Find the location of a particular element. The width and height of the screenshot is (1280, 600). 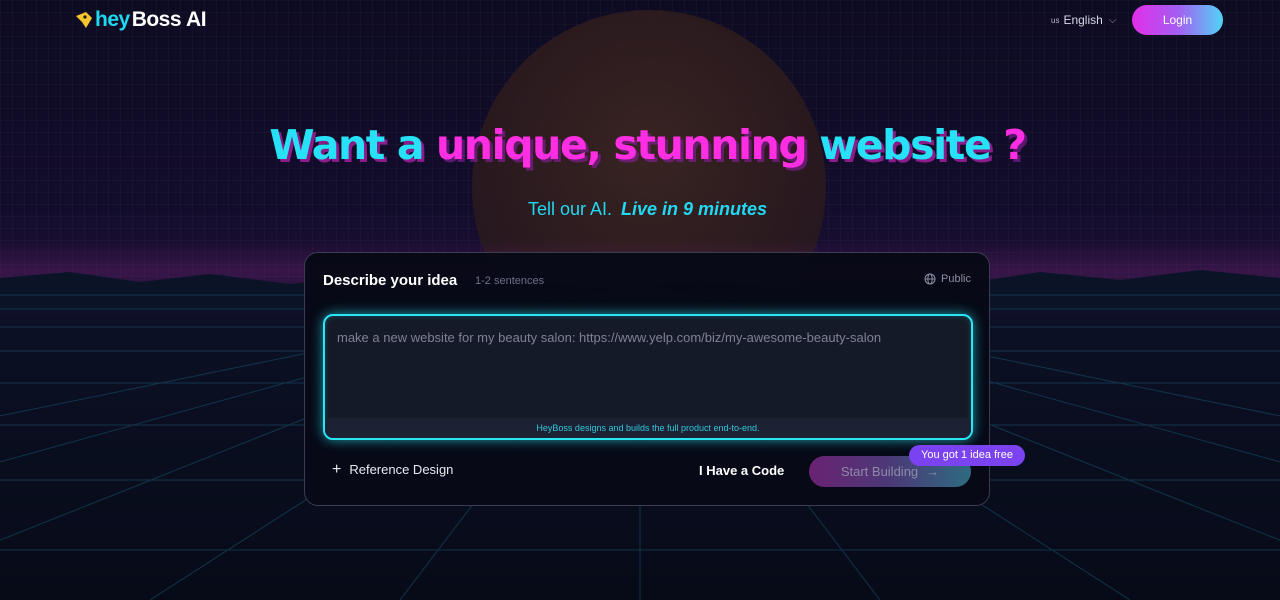

card-title: Describe your idea is located at coordinates (390, 280).